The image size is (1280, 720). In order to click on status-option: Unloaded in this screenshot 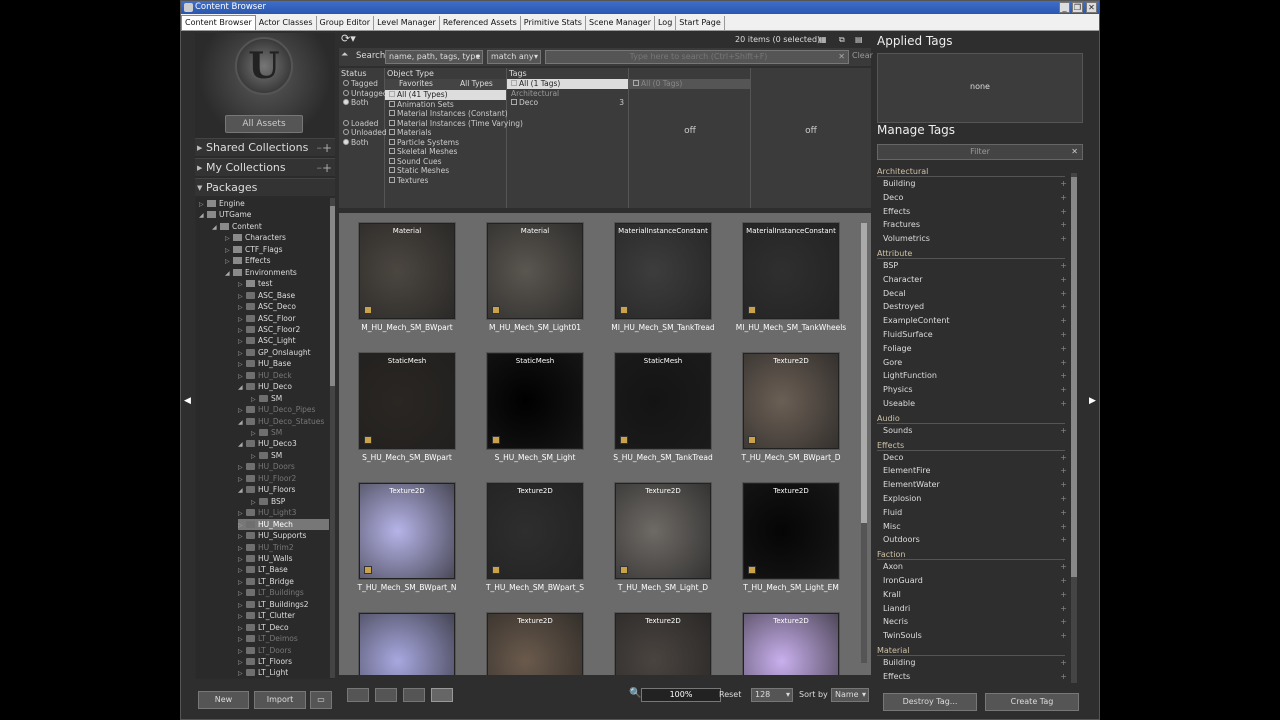, I will do `click(363, 133)`.